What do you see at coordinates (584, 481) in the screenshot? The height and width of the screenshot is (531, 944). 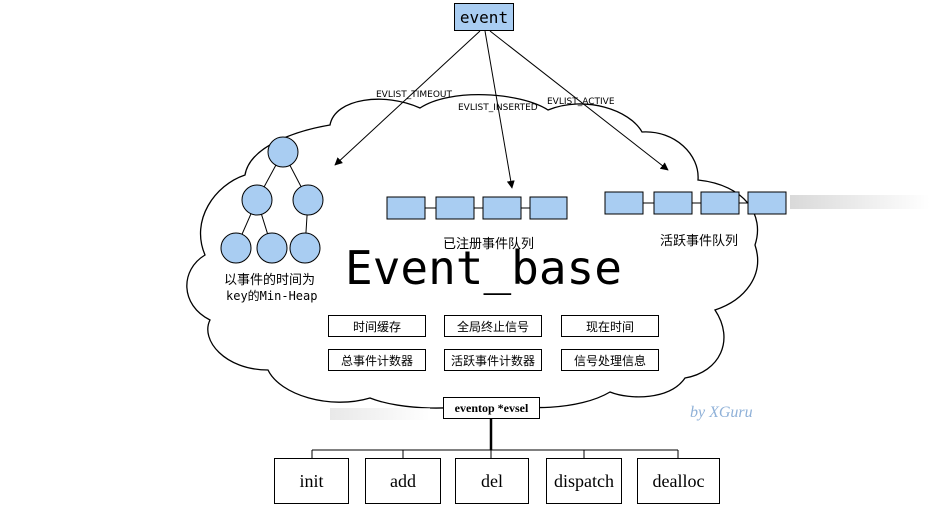 I see `op-dispatch: dispatch` at bounding box center [584, 481].